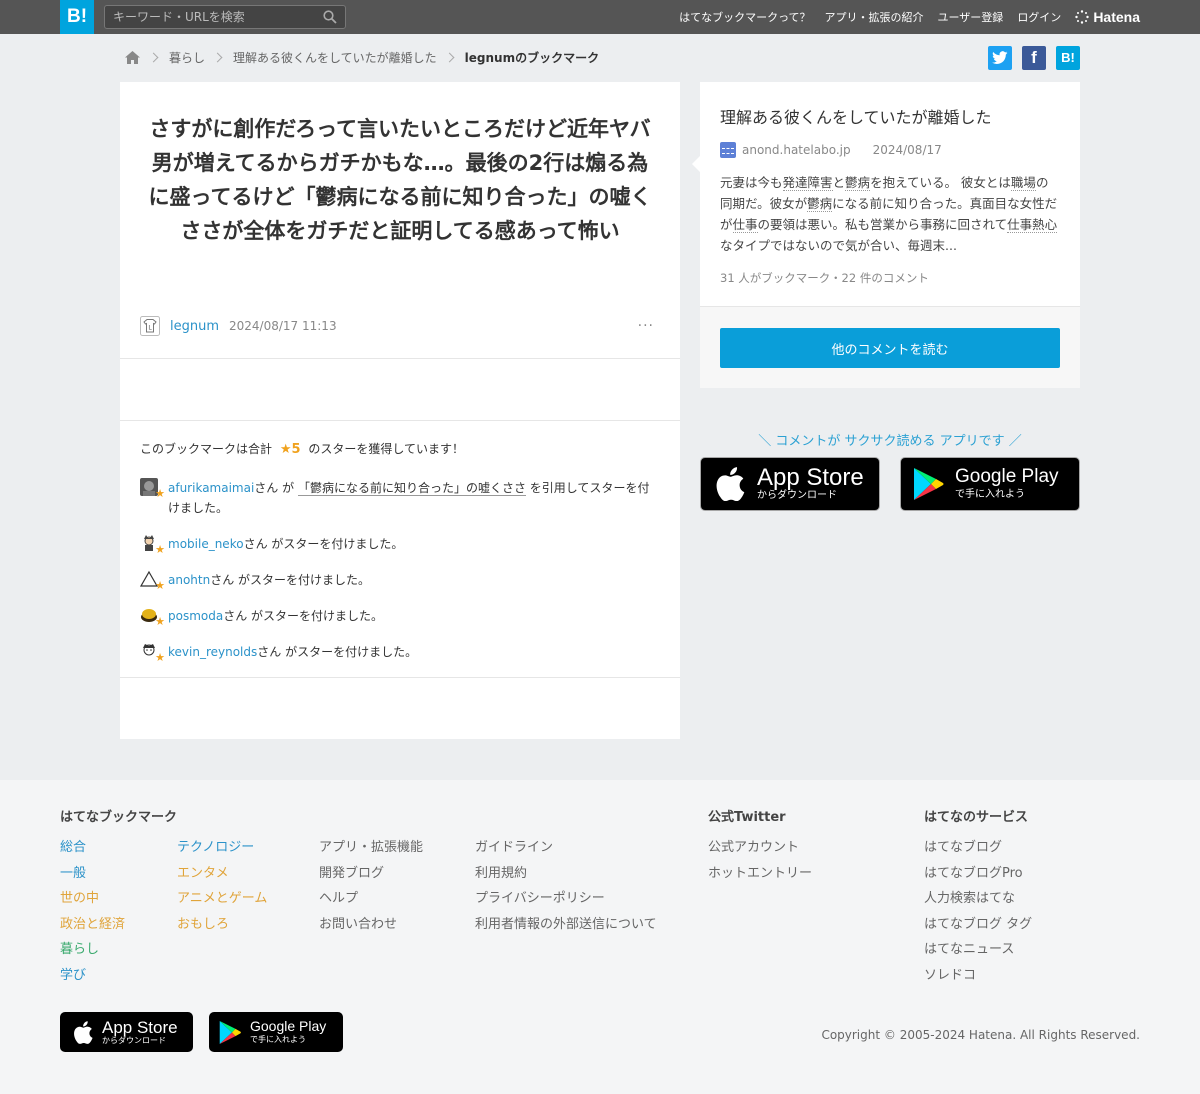  What do you see at coordinates (646, 326) in the screenshot?
I see `more-menu-icon: ···` at bounding box center [646, 326].